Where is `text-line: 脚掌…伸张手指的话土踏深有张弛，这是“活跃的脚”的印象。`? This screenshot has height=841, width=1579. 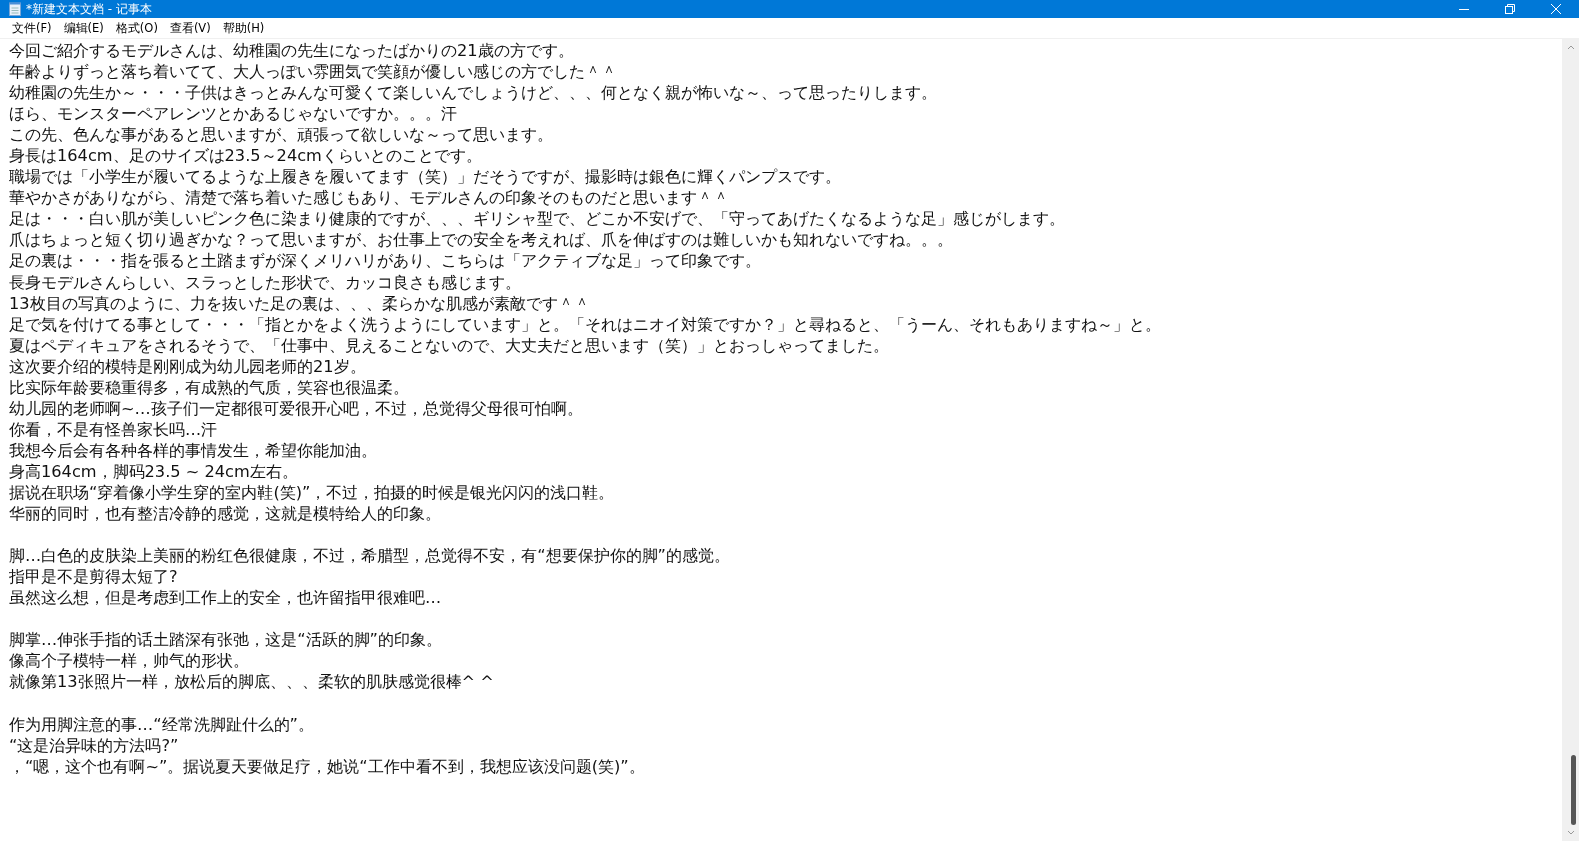
text-line: 脚掌…伸张手指的话土踏深有张弛，这是“活跃的脚”的印象。 is located at coordinates (226, 640).